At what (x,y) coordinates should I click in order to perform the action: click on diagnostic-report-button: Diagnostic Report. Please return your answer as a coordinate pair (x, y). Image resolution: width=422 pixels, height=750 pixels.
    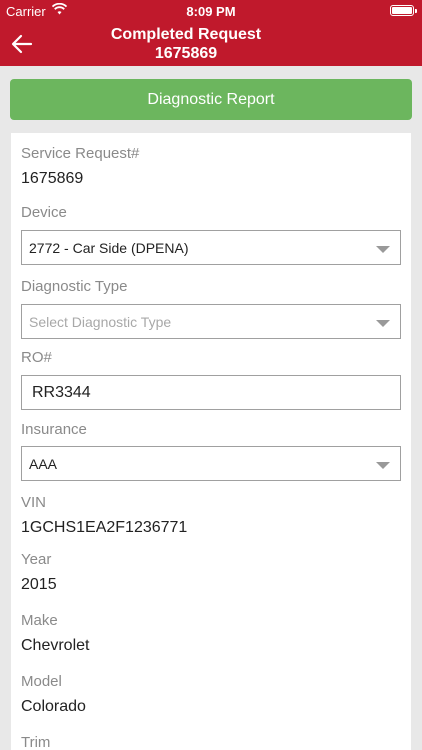
    Looking at the image, I should click on (211, 99).